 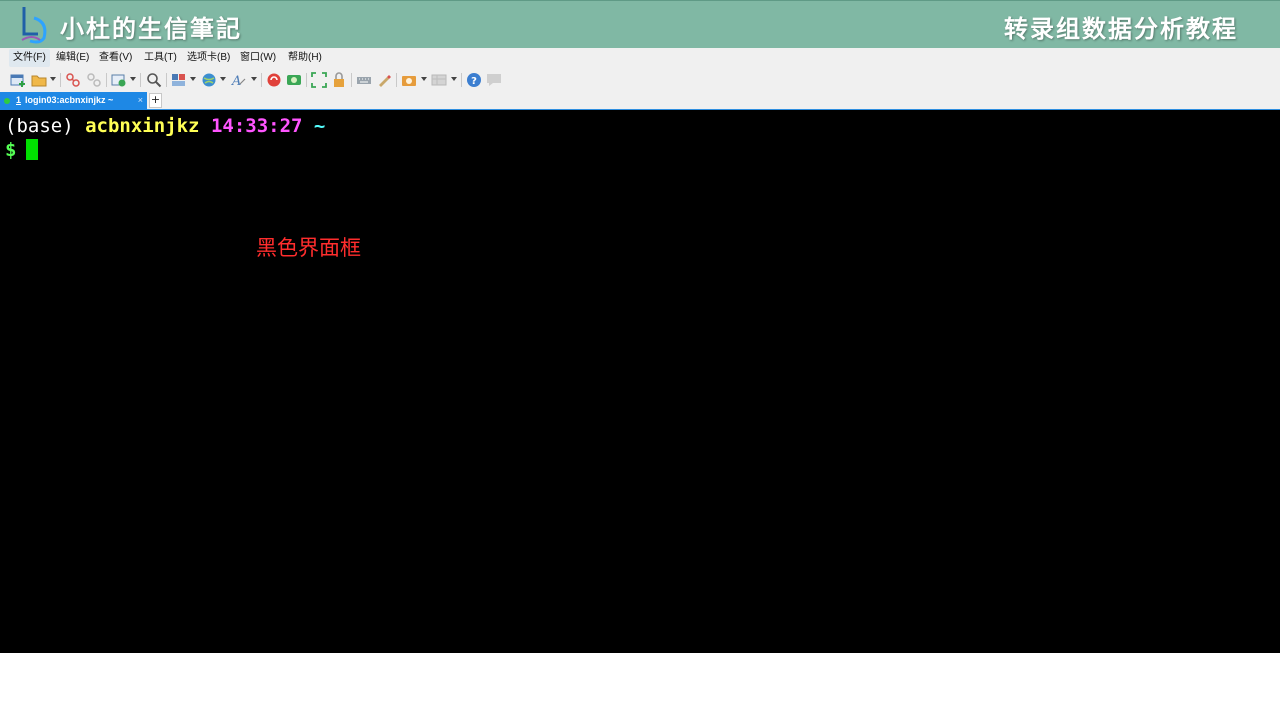 What do you see at coordinates (160, 58) in the screenshot?
I see `menu-tools: 工具(T)` at bounding box center [160, 58].